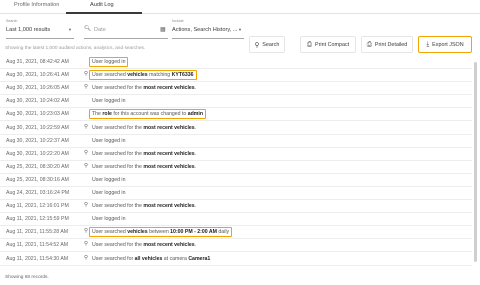 The height and width of the screenshot is (285, 480). Describe the element at coordinates (428, 44) in the screenshot. I see `download-icon: ⤓` at that location.